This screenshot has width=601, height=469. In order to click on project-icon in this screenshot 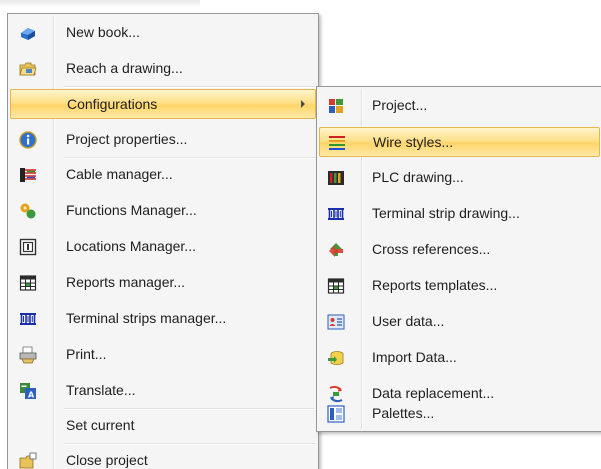, I will do `click(336, 106)`.